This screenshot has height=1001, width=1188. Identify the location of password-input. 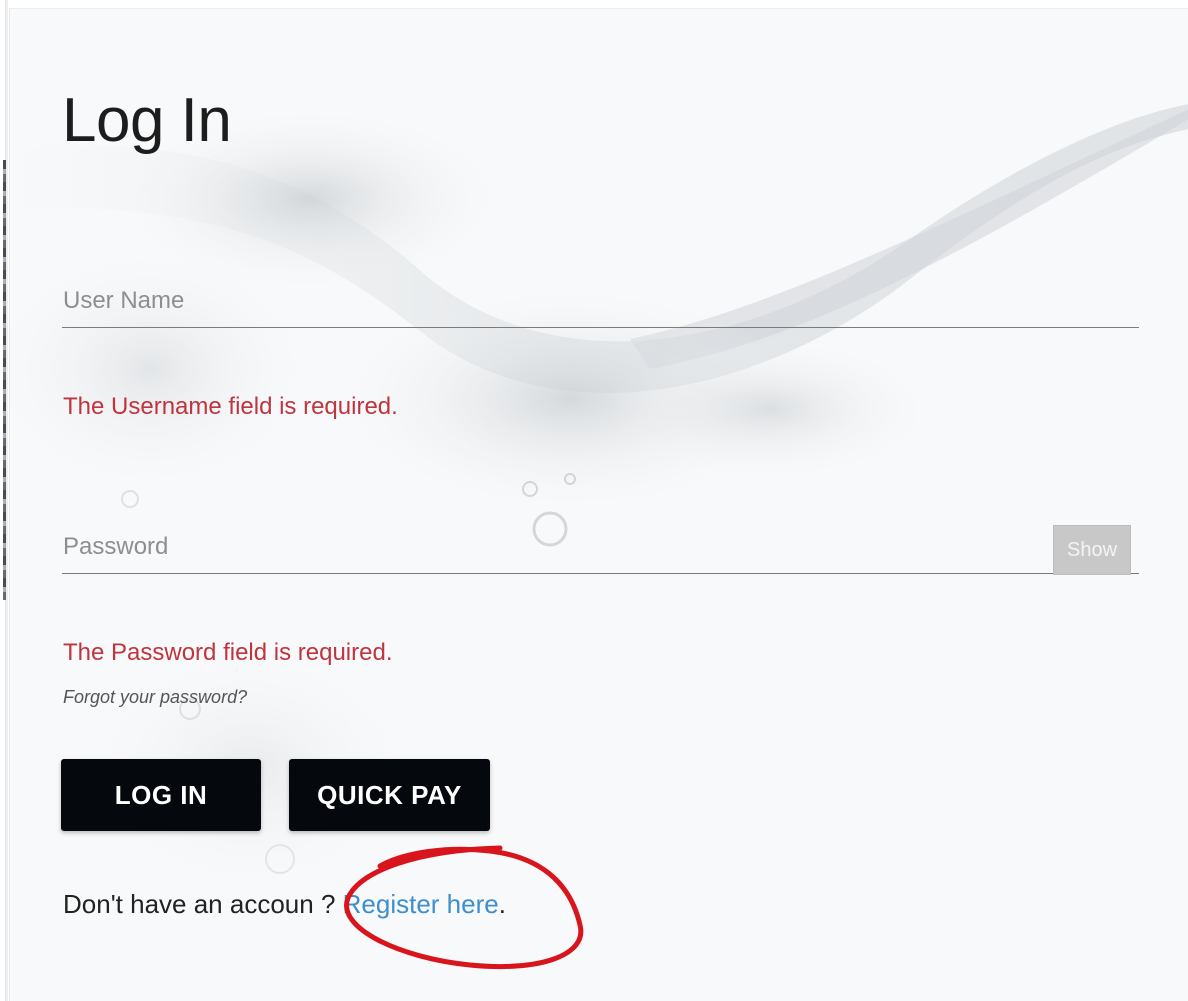
(552, 547).